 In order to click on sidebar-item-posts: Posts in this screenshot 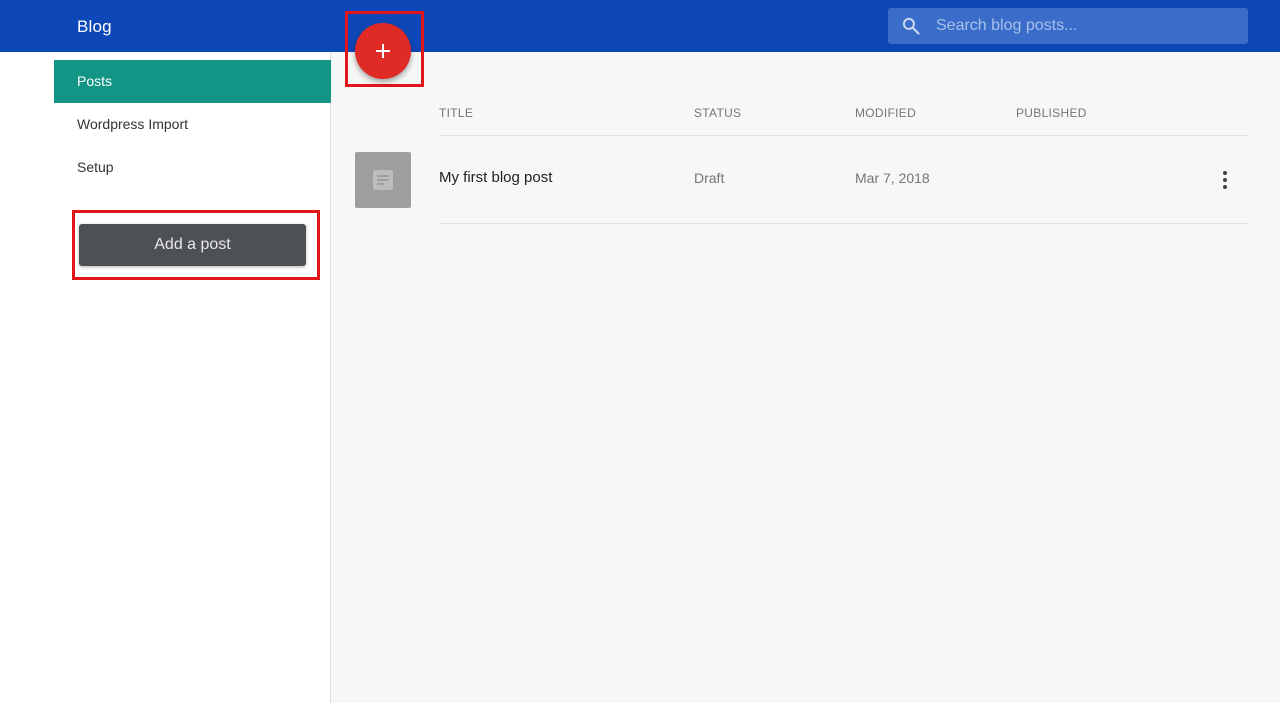, I will do `click(192, 81)`.